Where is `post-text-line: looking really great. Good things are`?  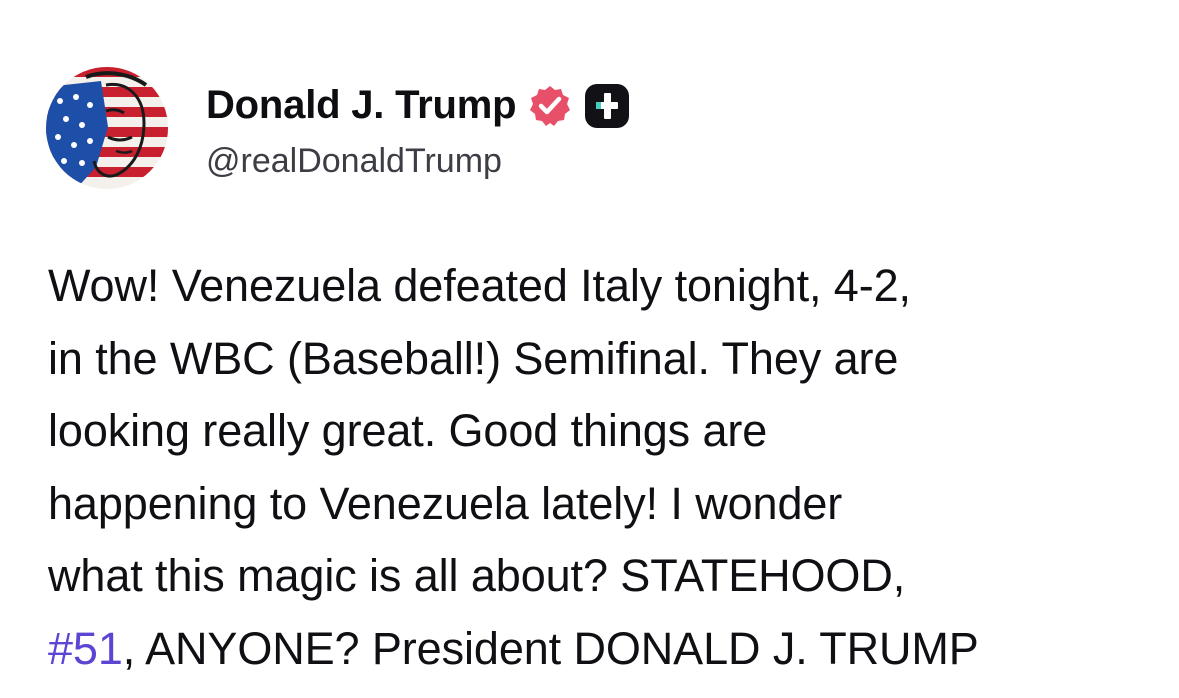 post-text-line: looking really great. Good things are is located at coordinates (408, 430).